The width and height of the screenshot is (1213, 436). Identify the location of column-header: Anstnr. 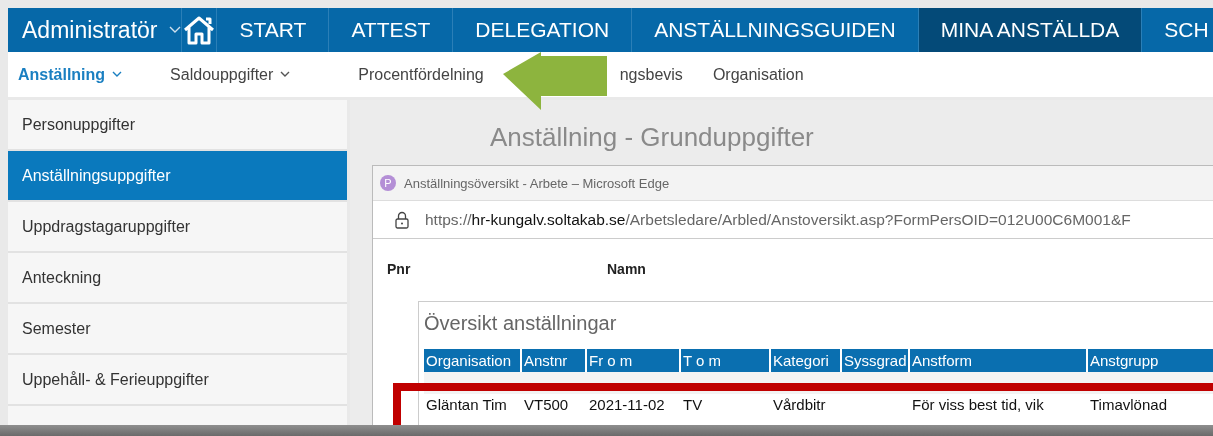
(554, 360).